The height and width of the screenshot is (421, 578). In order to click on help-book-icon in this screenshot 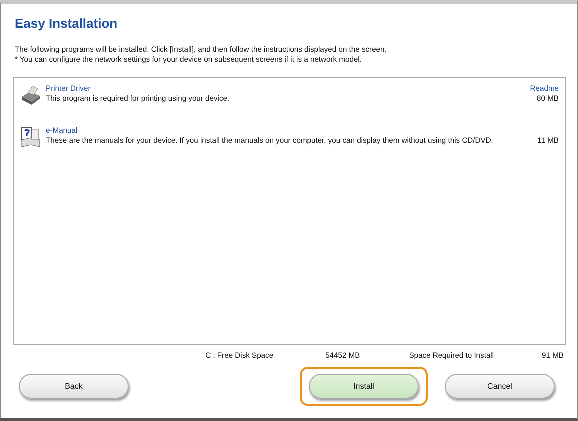, I will do `click(31, 137)`.